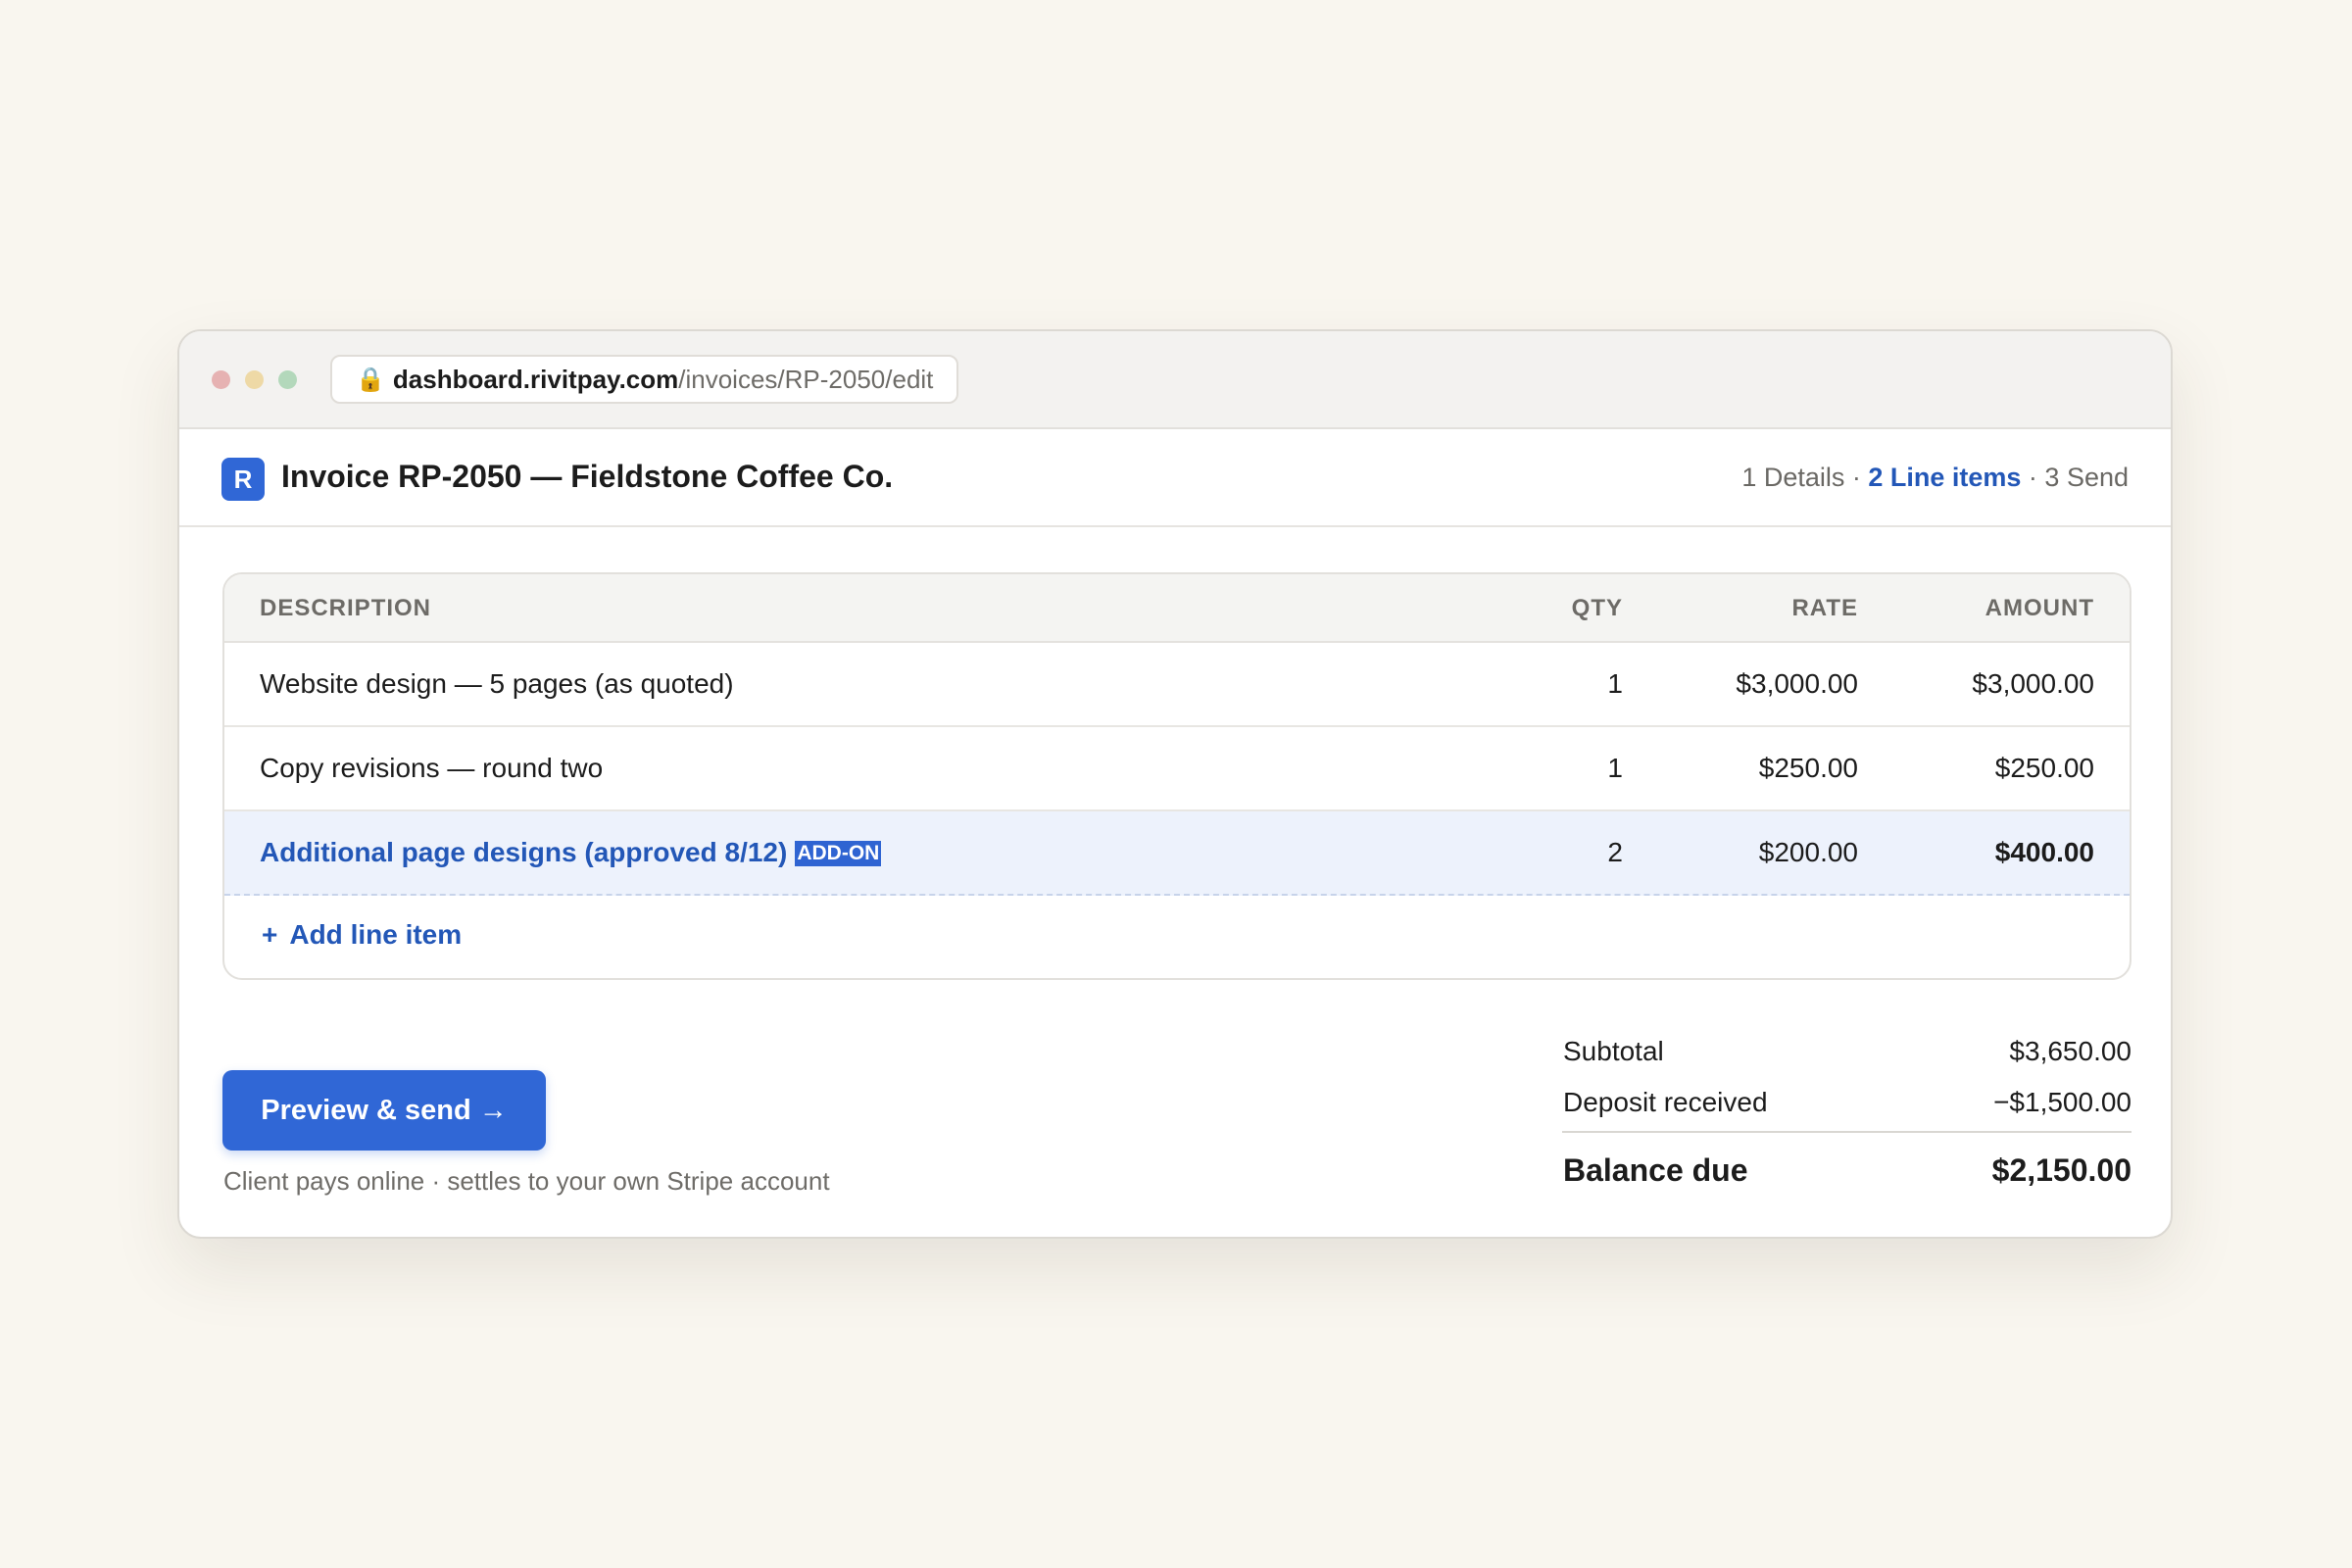  I want to click on deposit-value: −$1,500.00, so click(2062, 1102).